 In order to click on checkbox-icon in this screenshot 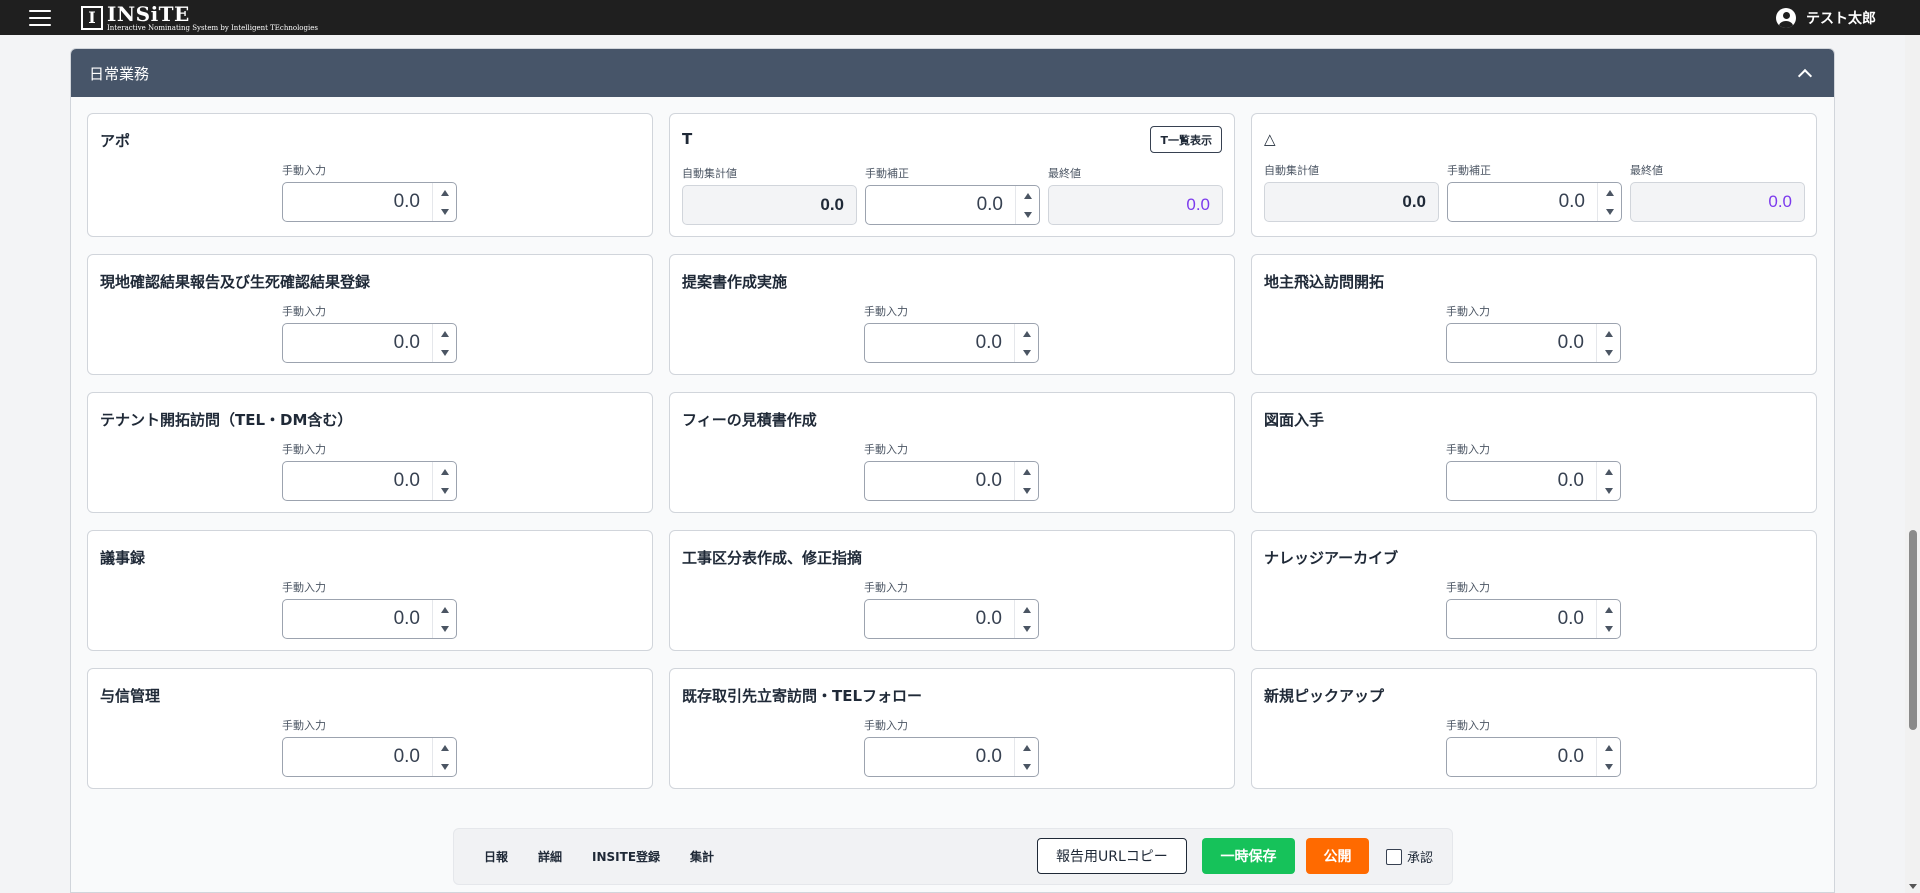, I will do `click(1394, 856)`.